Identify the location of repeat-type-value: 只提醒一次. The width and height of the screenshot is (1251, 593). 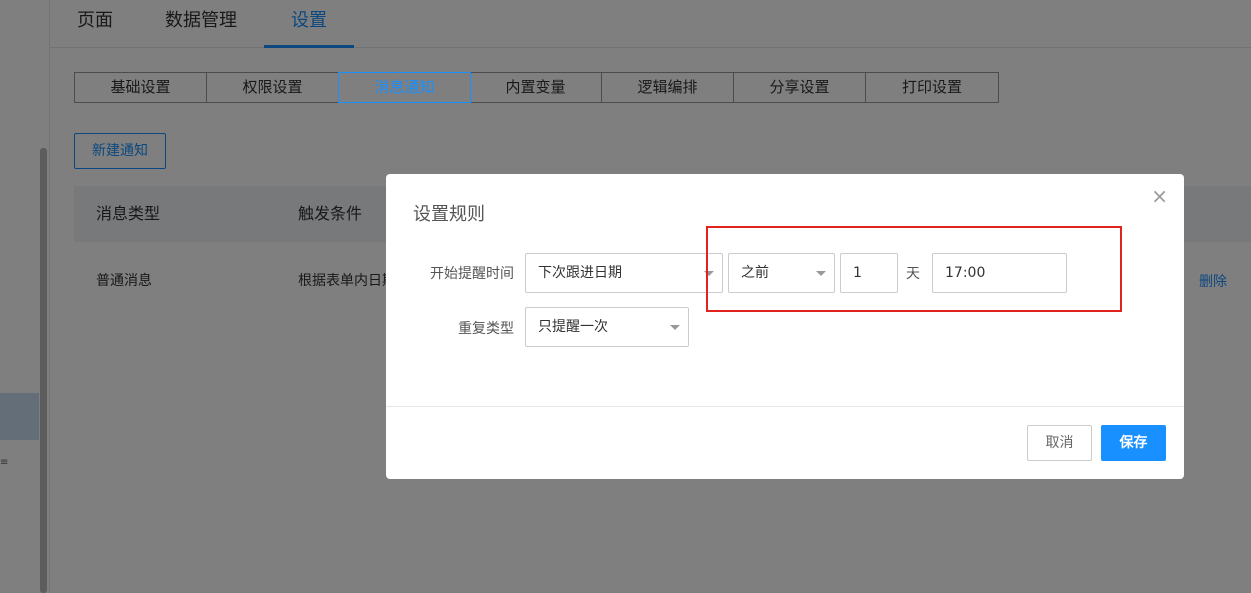
(573, 327).